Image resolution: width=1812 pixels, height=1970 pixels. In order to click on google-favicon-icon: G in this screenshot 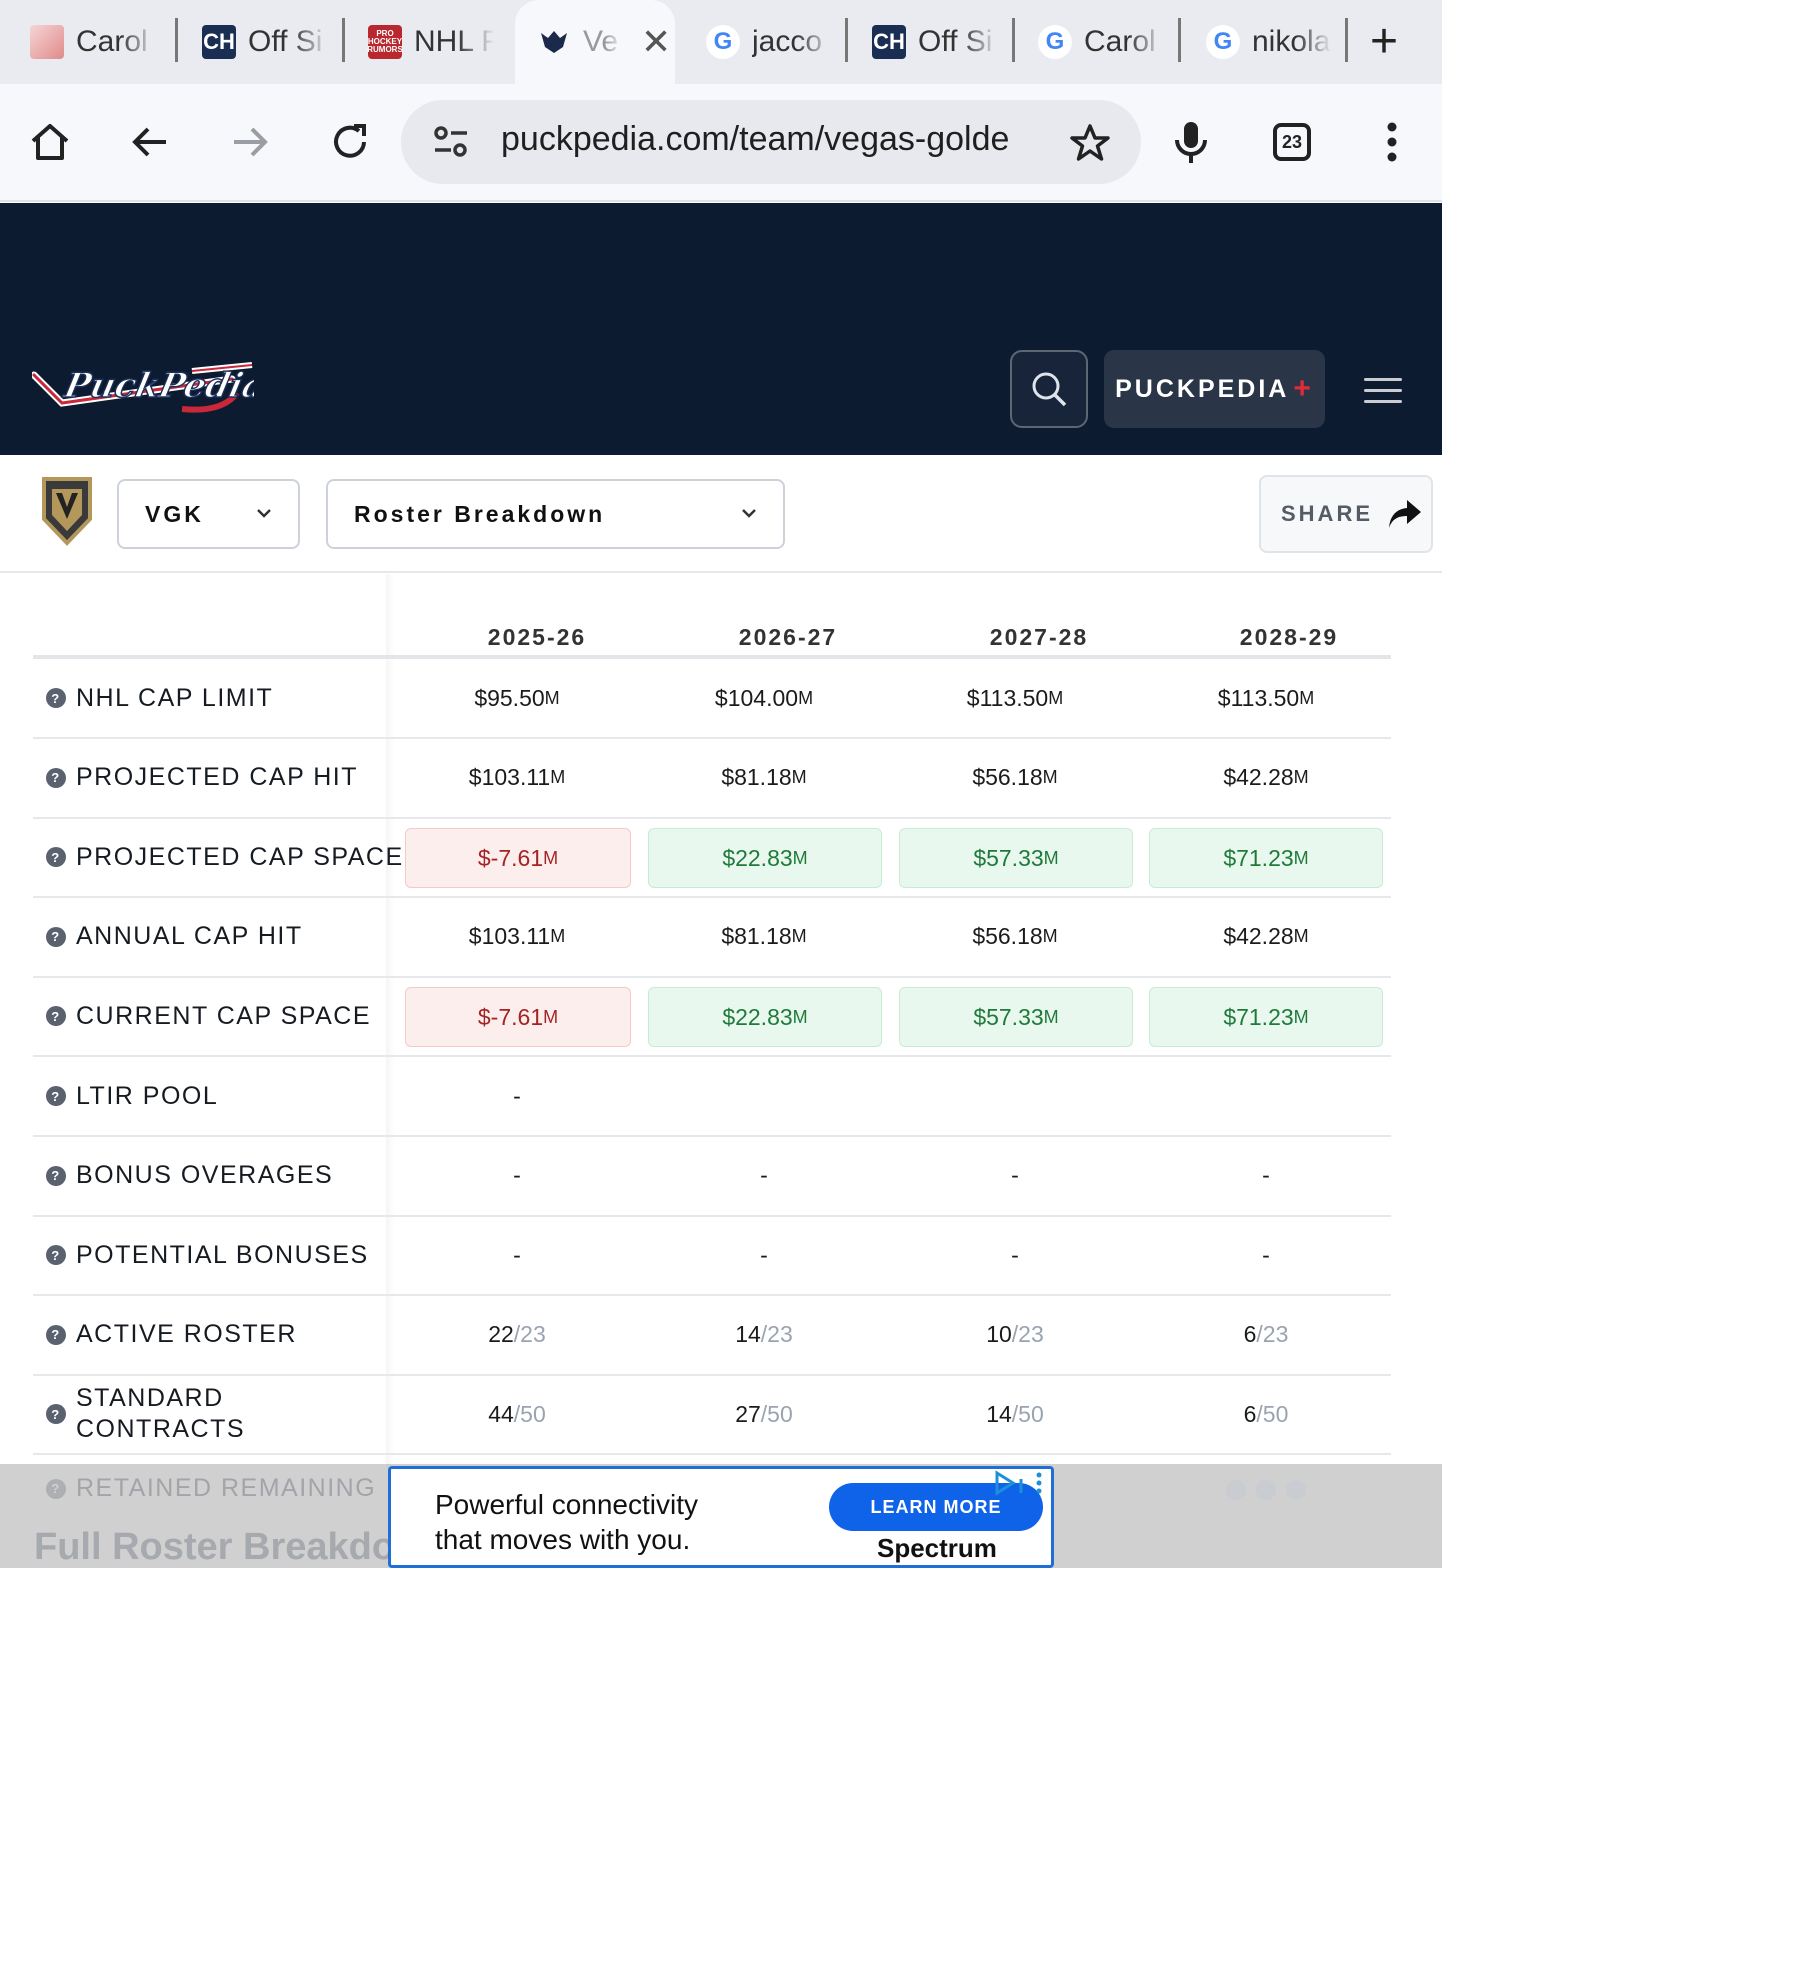, I will do `click(723, 42)`.